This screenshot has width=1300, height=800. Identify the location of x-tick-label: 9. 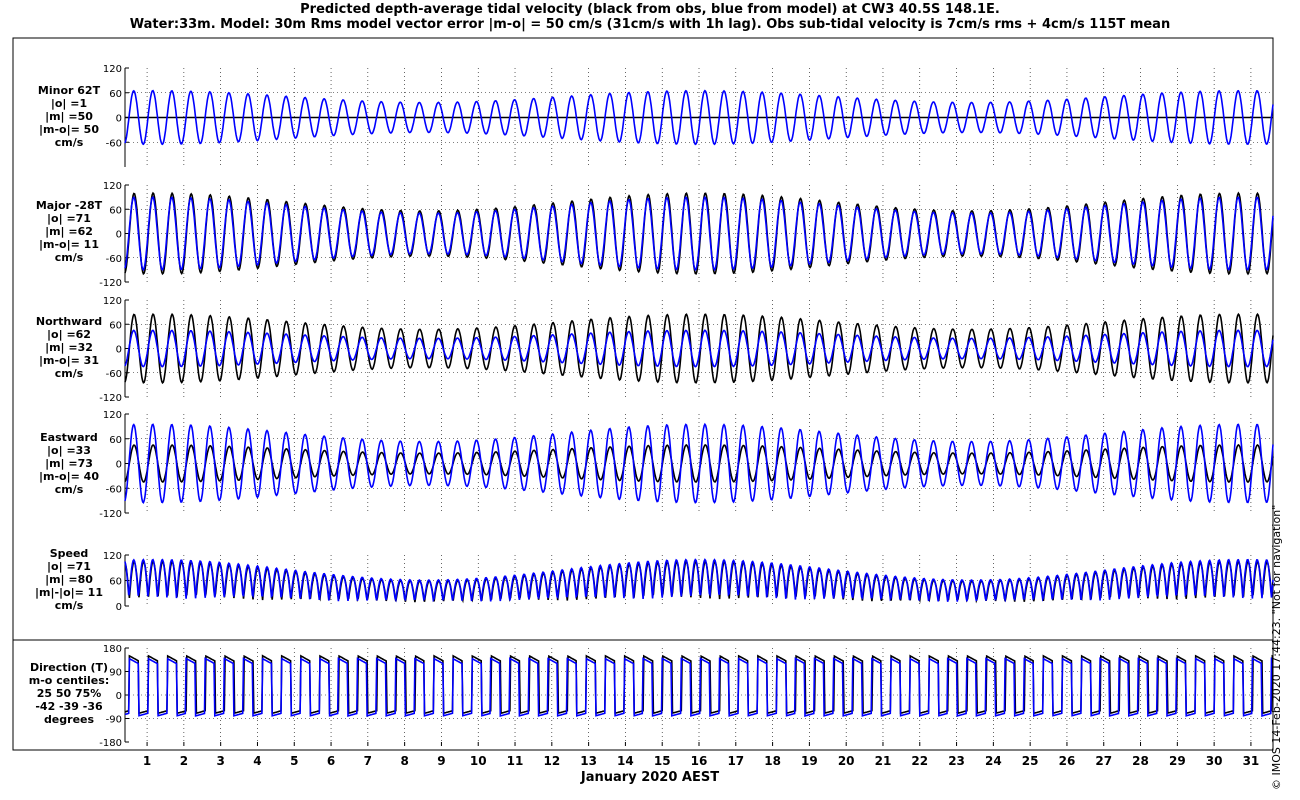
(441, 761).